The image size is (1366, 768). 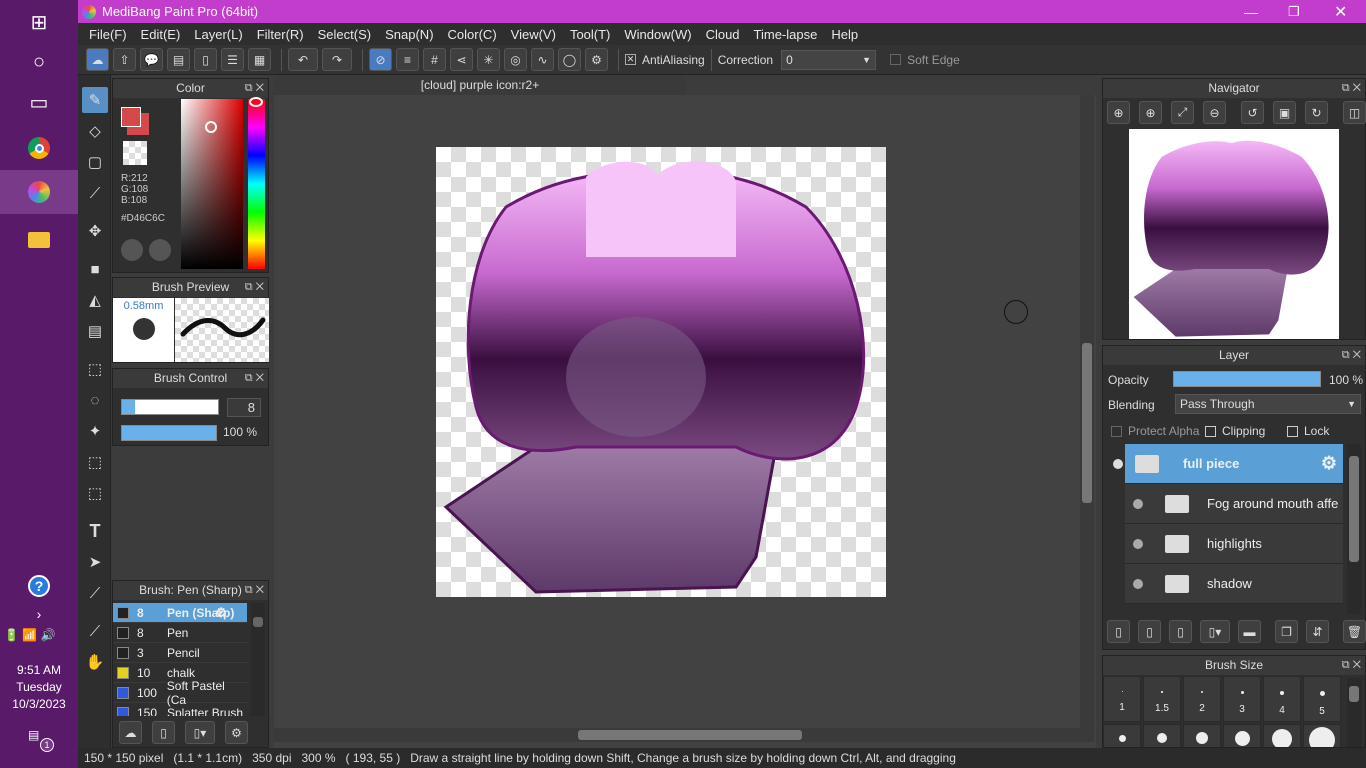 What do you see at coordinates (95, 100) in the screenshot?
I see `brush-tool-icon: ✎` at bounding box center [95, 100].